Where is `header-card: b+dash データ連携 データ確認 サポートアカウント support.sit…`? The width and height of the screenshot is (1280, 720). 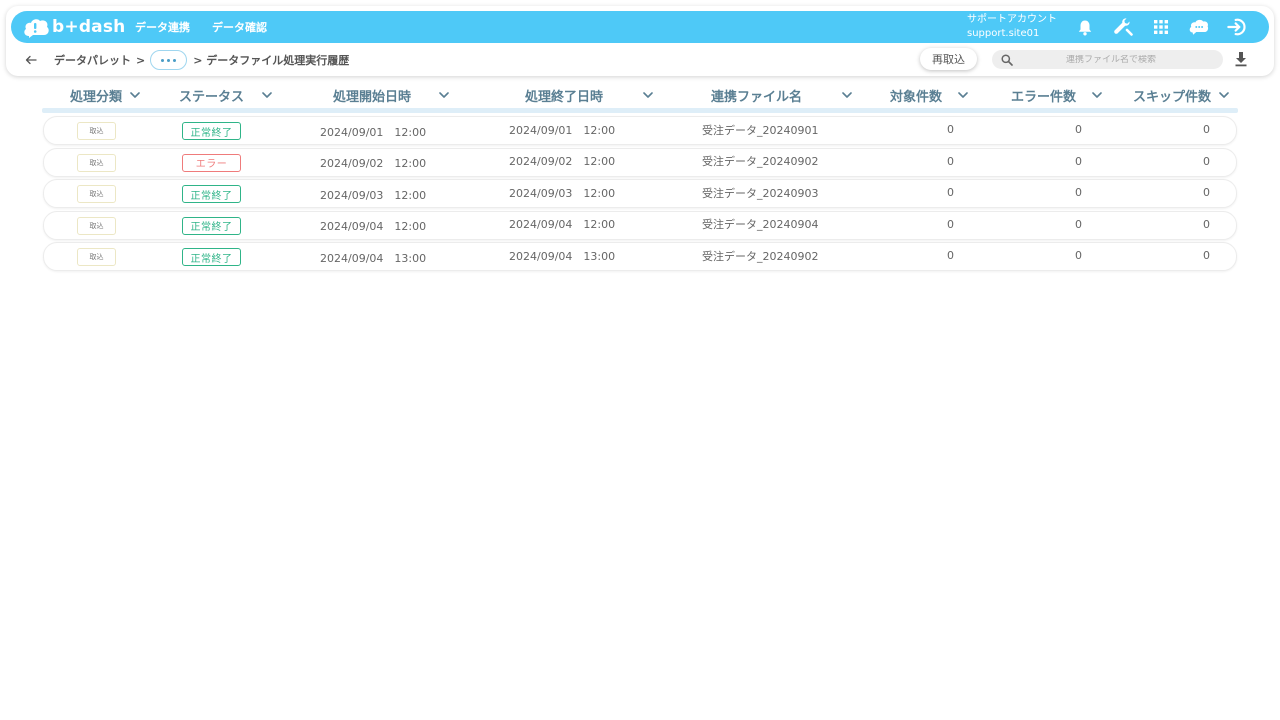
header-card: b+dash データ連携 データ確認 サポートアカウント support.sit… is located at coordinates (640, 41).